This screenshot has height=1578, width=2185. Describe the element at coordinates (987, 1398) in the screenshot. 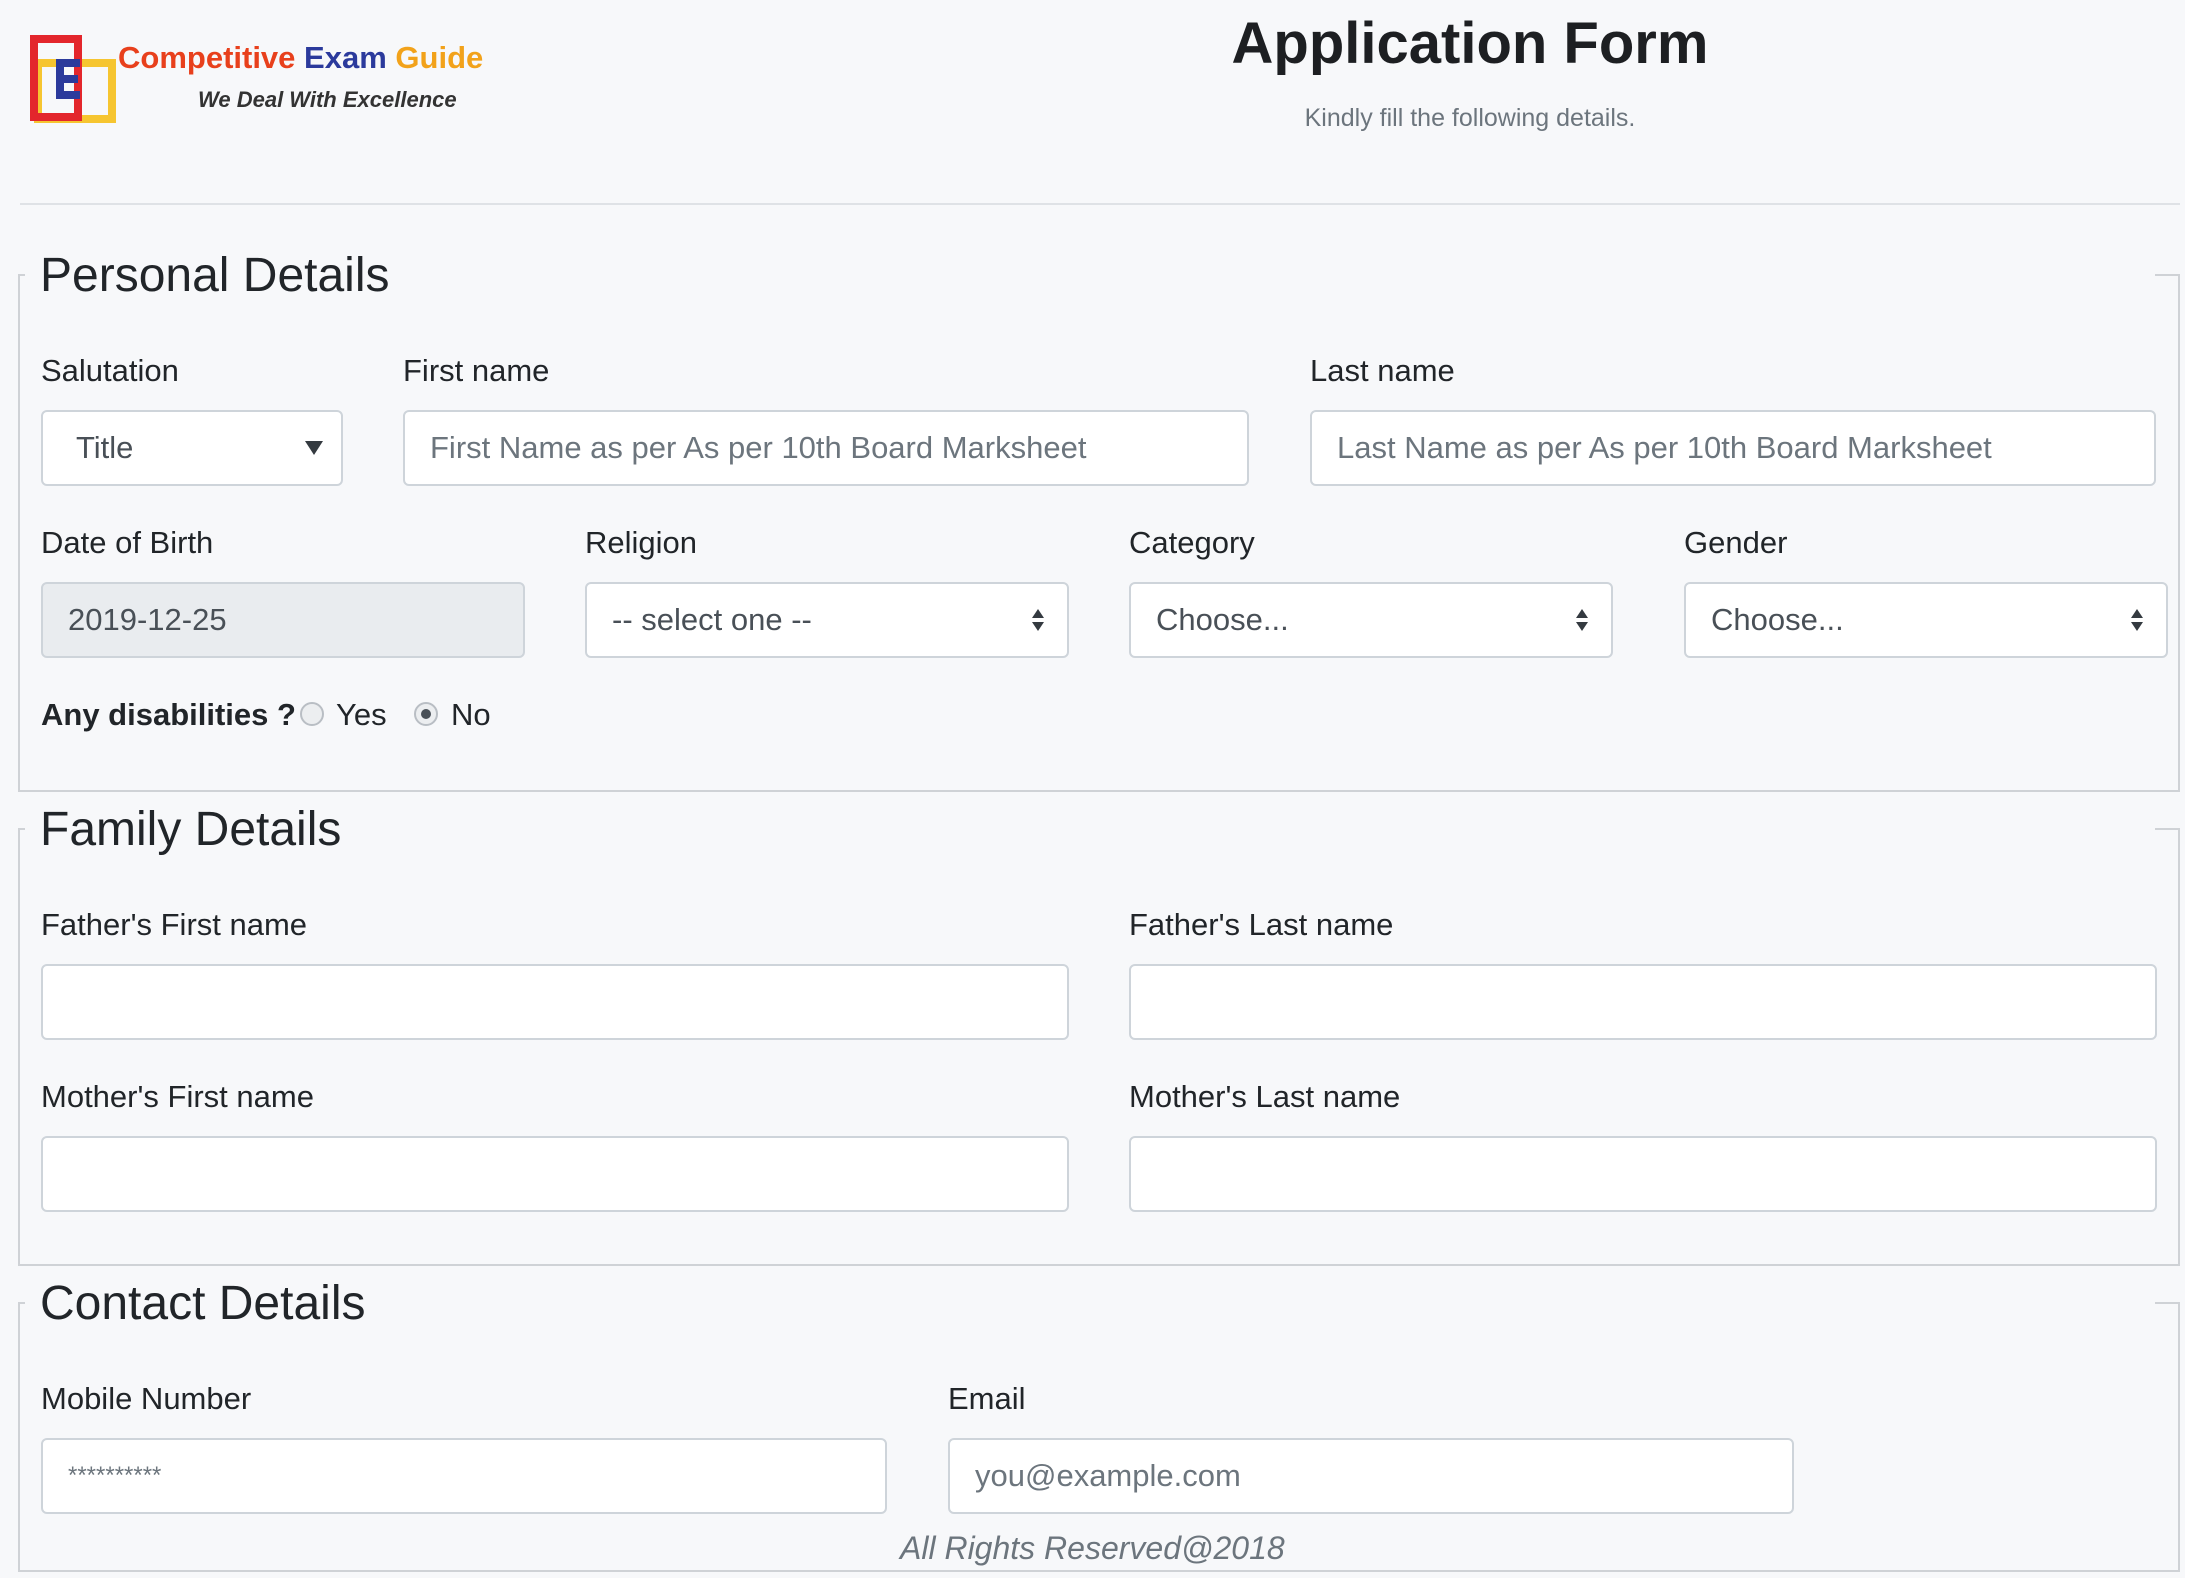

I see `email-label: Email` at that location.